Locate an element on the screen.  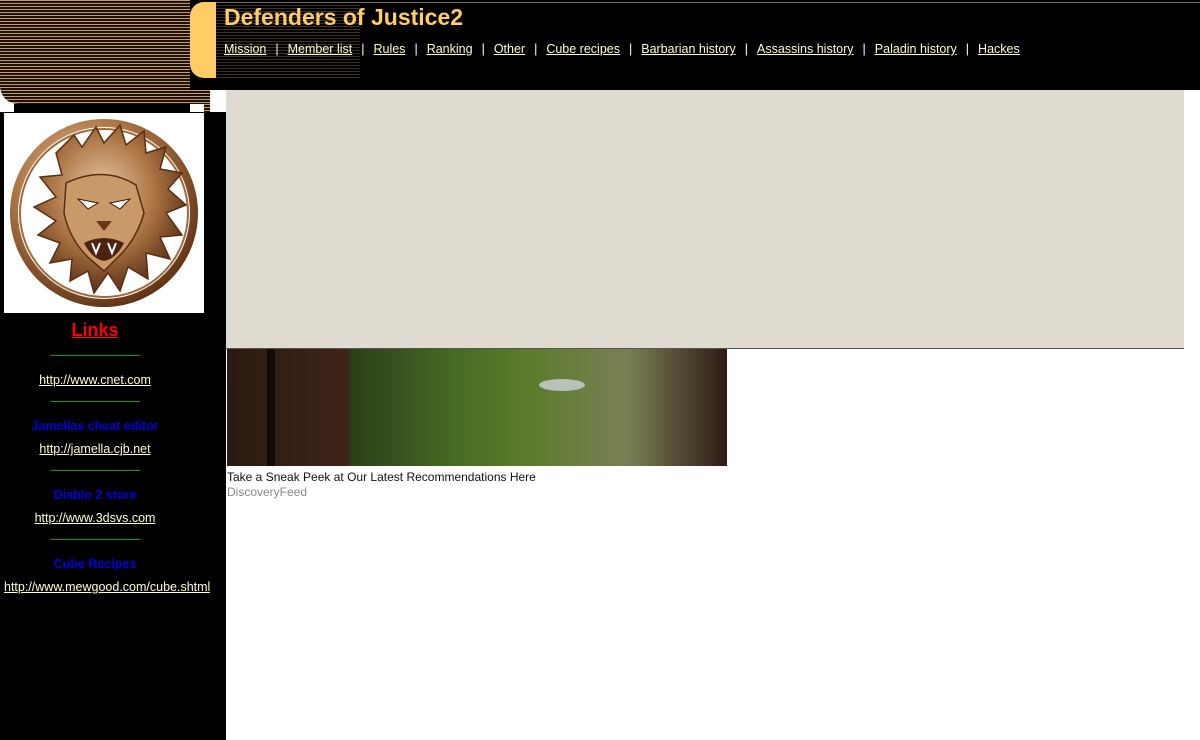
nav-rules: Rules is located at coordinates (389, 49).